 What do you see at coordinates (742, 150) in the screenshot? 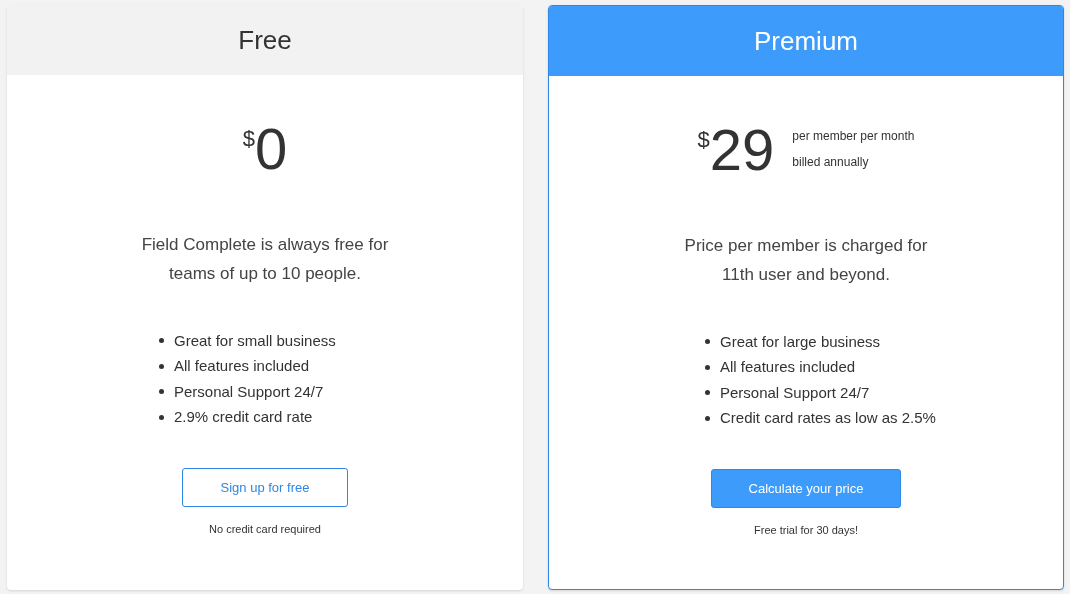
I see `price-amount: 29` at bounding box center [742, 150].